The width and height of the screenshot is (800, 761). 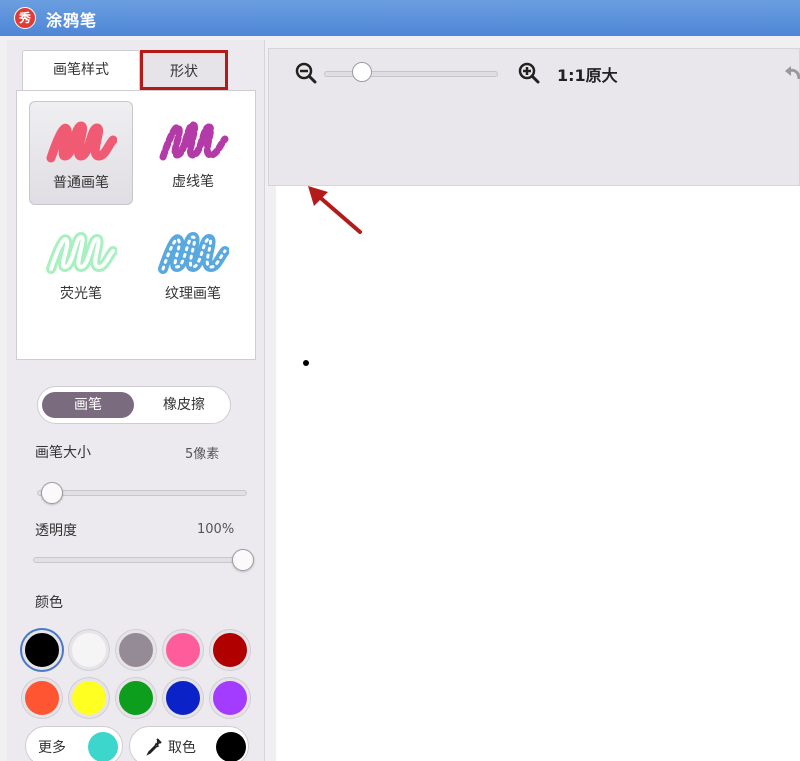 What do you see at coordinates (81, 253) in the screenshot?
I see `highlighter-brush-icon` at bounding box center [81, 253].